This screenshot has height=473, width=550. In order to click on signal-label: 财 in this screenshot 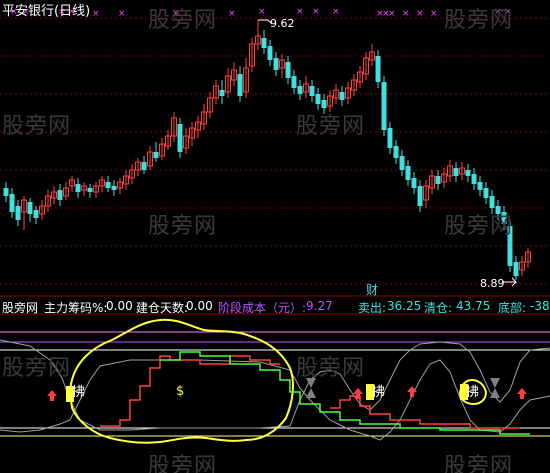, I will do `click(372, 290)`.